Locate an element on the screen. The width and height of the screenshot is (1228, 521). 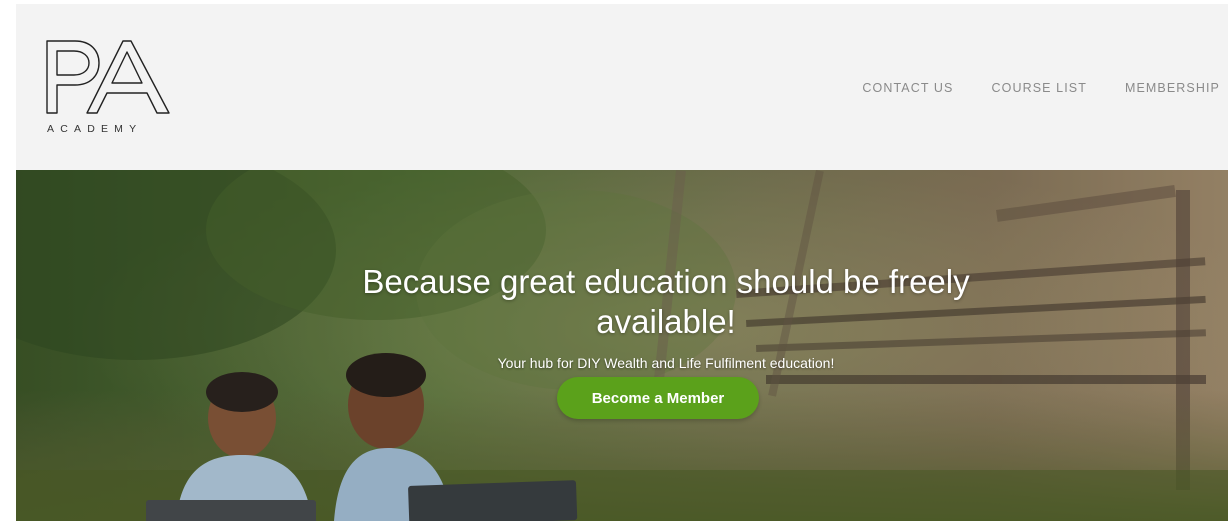
become-member-button: Become a Member is located at coordinates (658, 398).